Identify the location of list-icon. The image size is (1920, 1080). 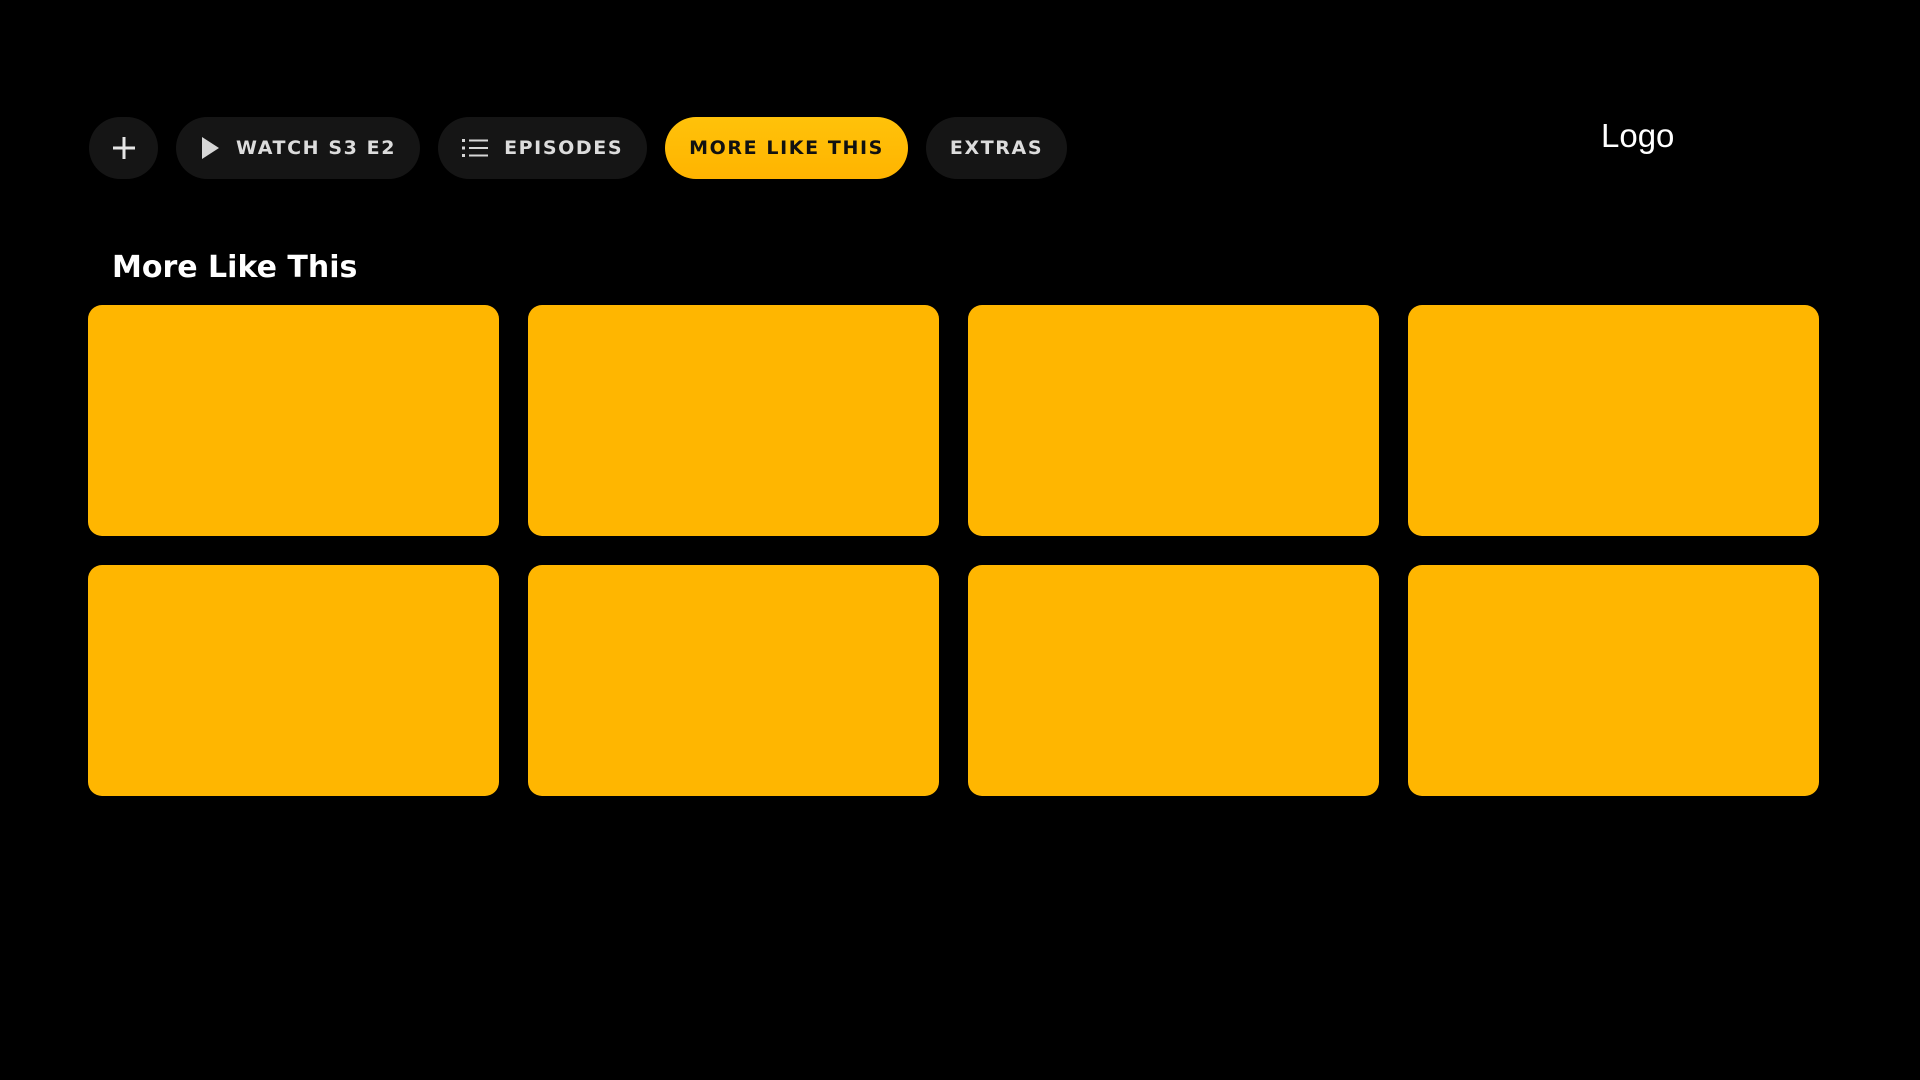
(475, 148).